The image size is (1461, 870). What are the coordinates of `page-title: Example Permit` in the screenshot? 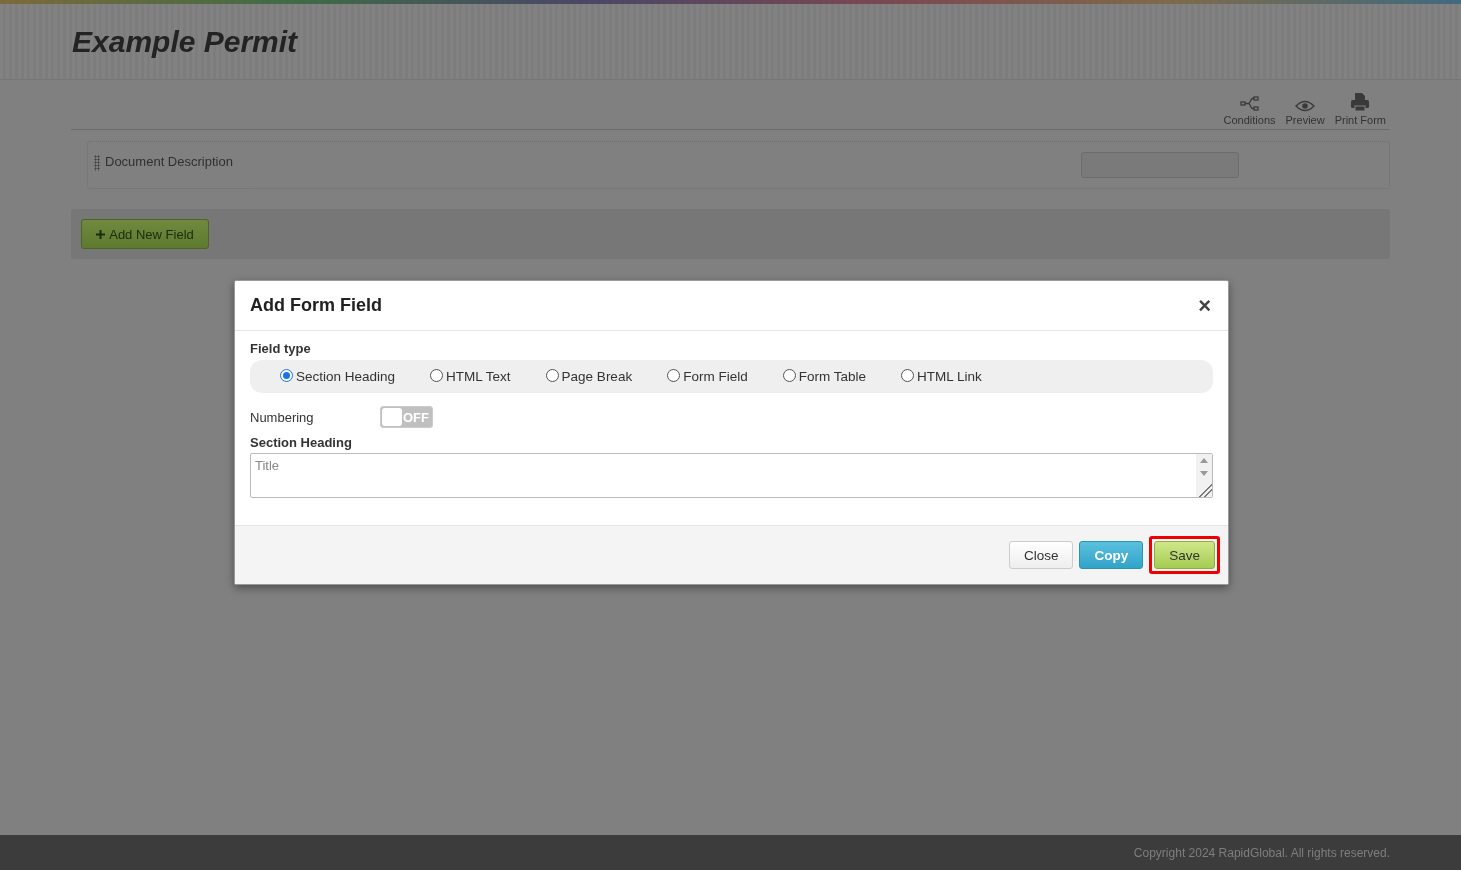 It's located at (185, 41).